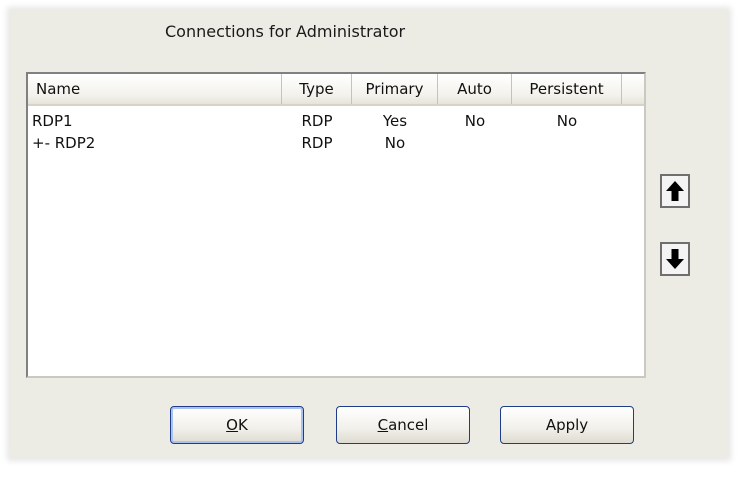 The image size is (740, 484). Describe the element at coordinates (336, 143) in the screenshot. I see `list-row-rdp2: +- RDP2 RDP No` at that location.